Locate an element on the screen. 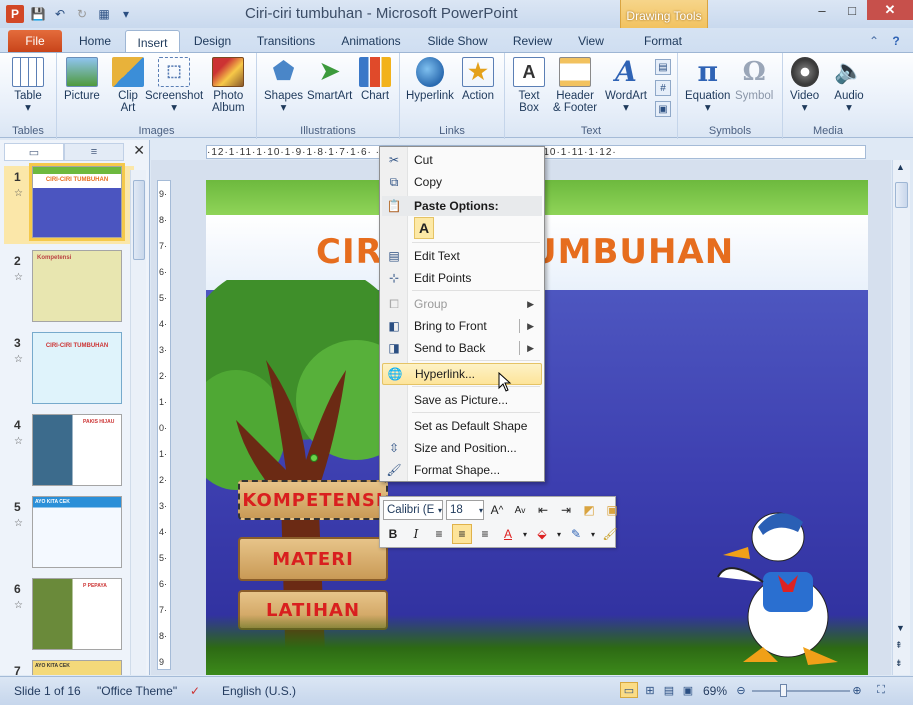 Image resolution: width=913 pixels, height=705 pixels. editor-scrollbar: ▲ ▼ ⇞ ⇟ is located at coordinates (901, 417).